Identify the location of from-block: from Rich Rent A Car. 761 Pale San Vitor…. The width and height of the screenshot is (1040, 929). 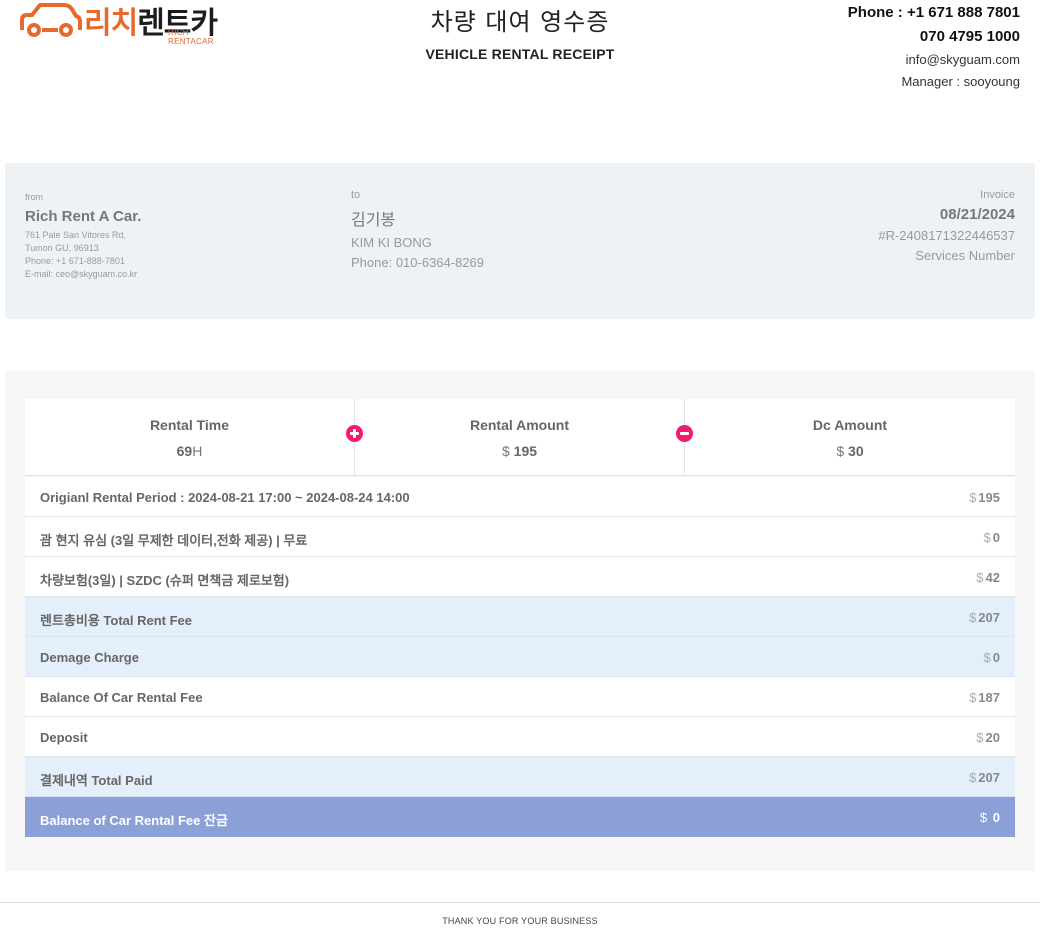
(83, 236).